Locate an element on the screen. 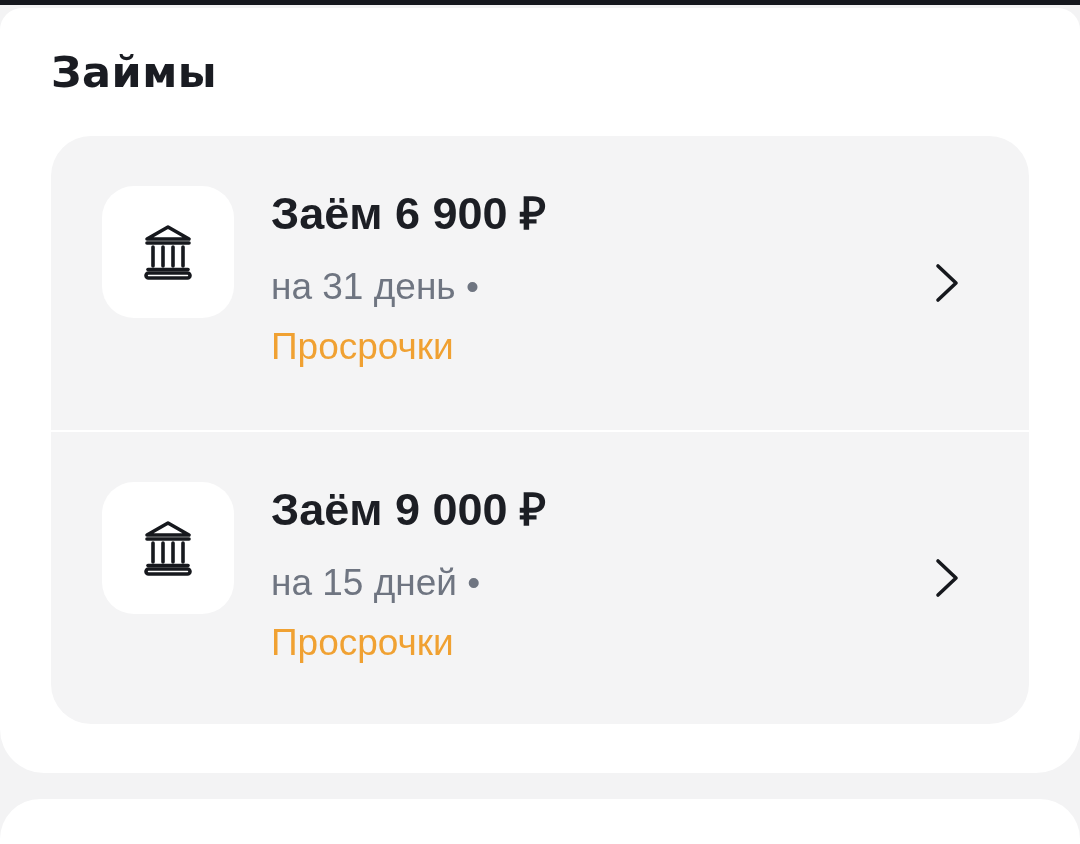  loan-term: на 31 день • is located at coordinates (375, 287).